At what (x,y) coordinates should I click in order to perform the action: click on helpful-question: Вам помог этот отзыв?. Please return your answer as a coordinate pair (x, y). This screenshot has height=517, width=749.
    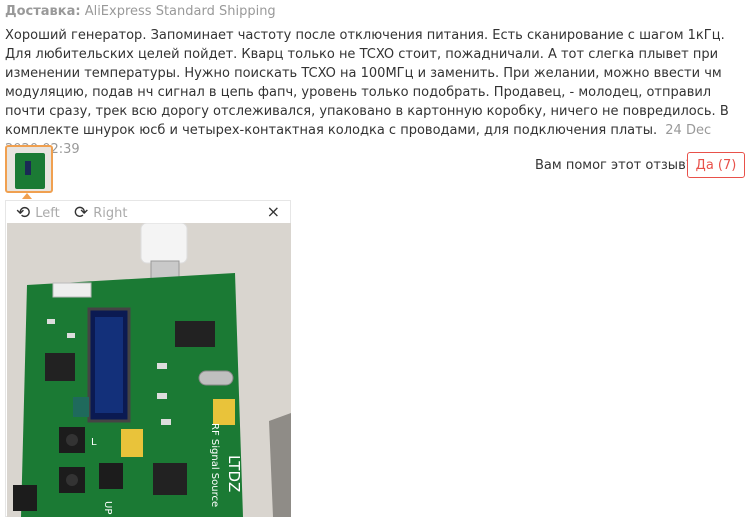
    Looking at the image, I should click on (614, 165).